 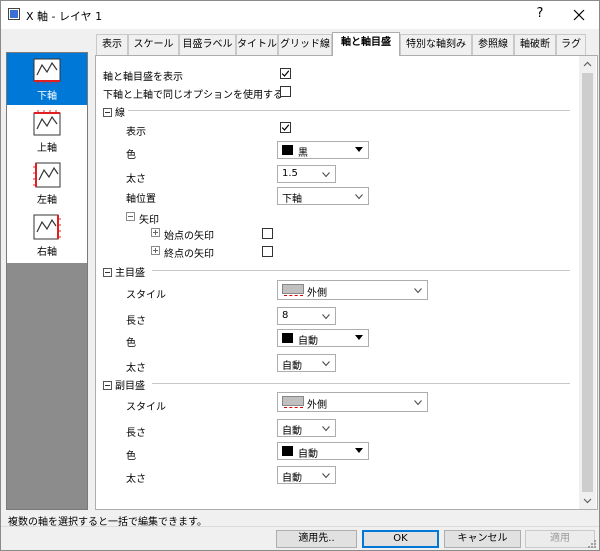 I want to click on scroll-up-icon, so click(x=587, y=64).